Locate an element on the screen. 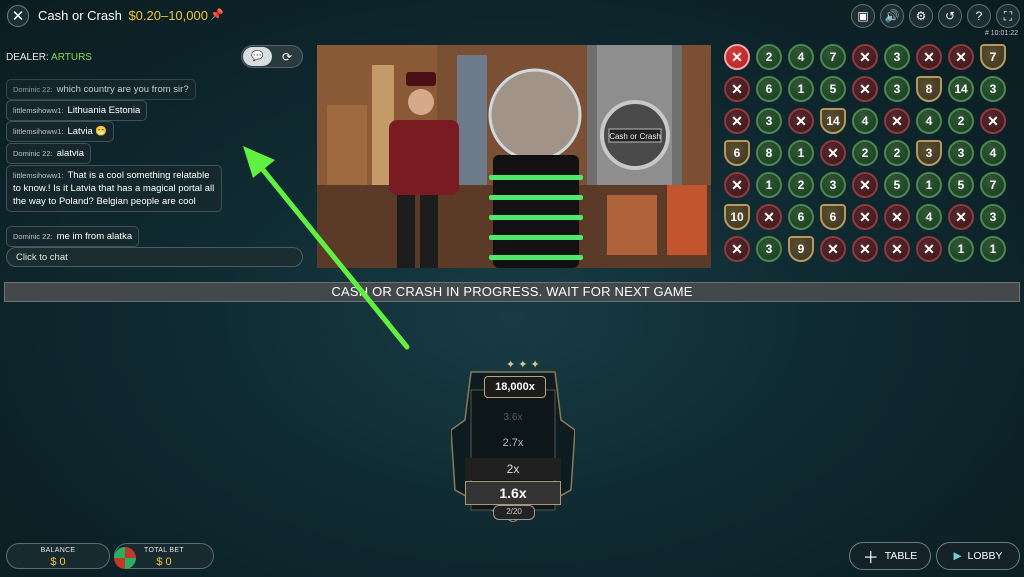 The height and width of the screenshot is (577, 1024). chat-message: Dominic 22: alatvia is located at coordinates (49, 153).